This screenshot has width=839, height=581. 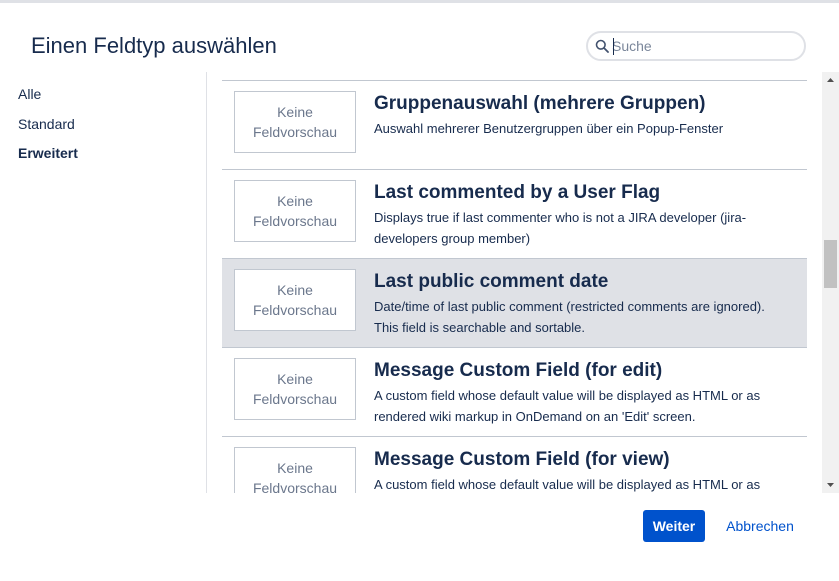 What do you see at coordinates (517, 192) in the screenshot?
I see `field-type-title: Last commented by a User Flag` at bounding box center [517, 192].